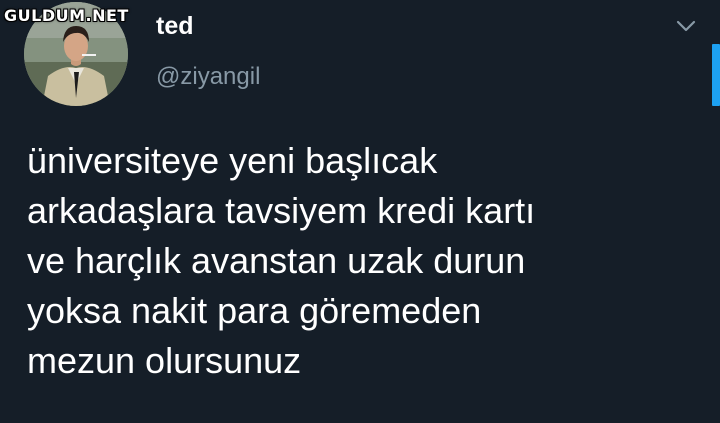 This screenshot has height=423, width=720. Describe the element at coordinates (175, 26) in the screenshot. I see `display-name: ted` at that location.